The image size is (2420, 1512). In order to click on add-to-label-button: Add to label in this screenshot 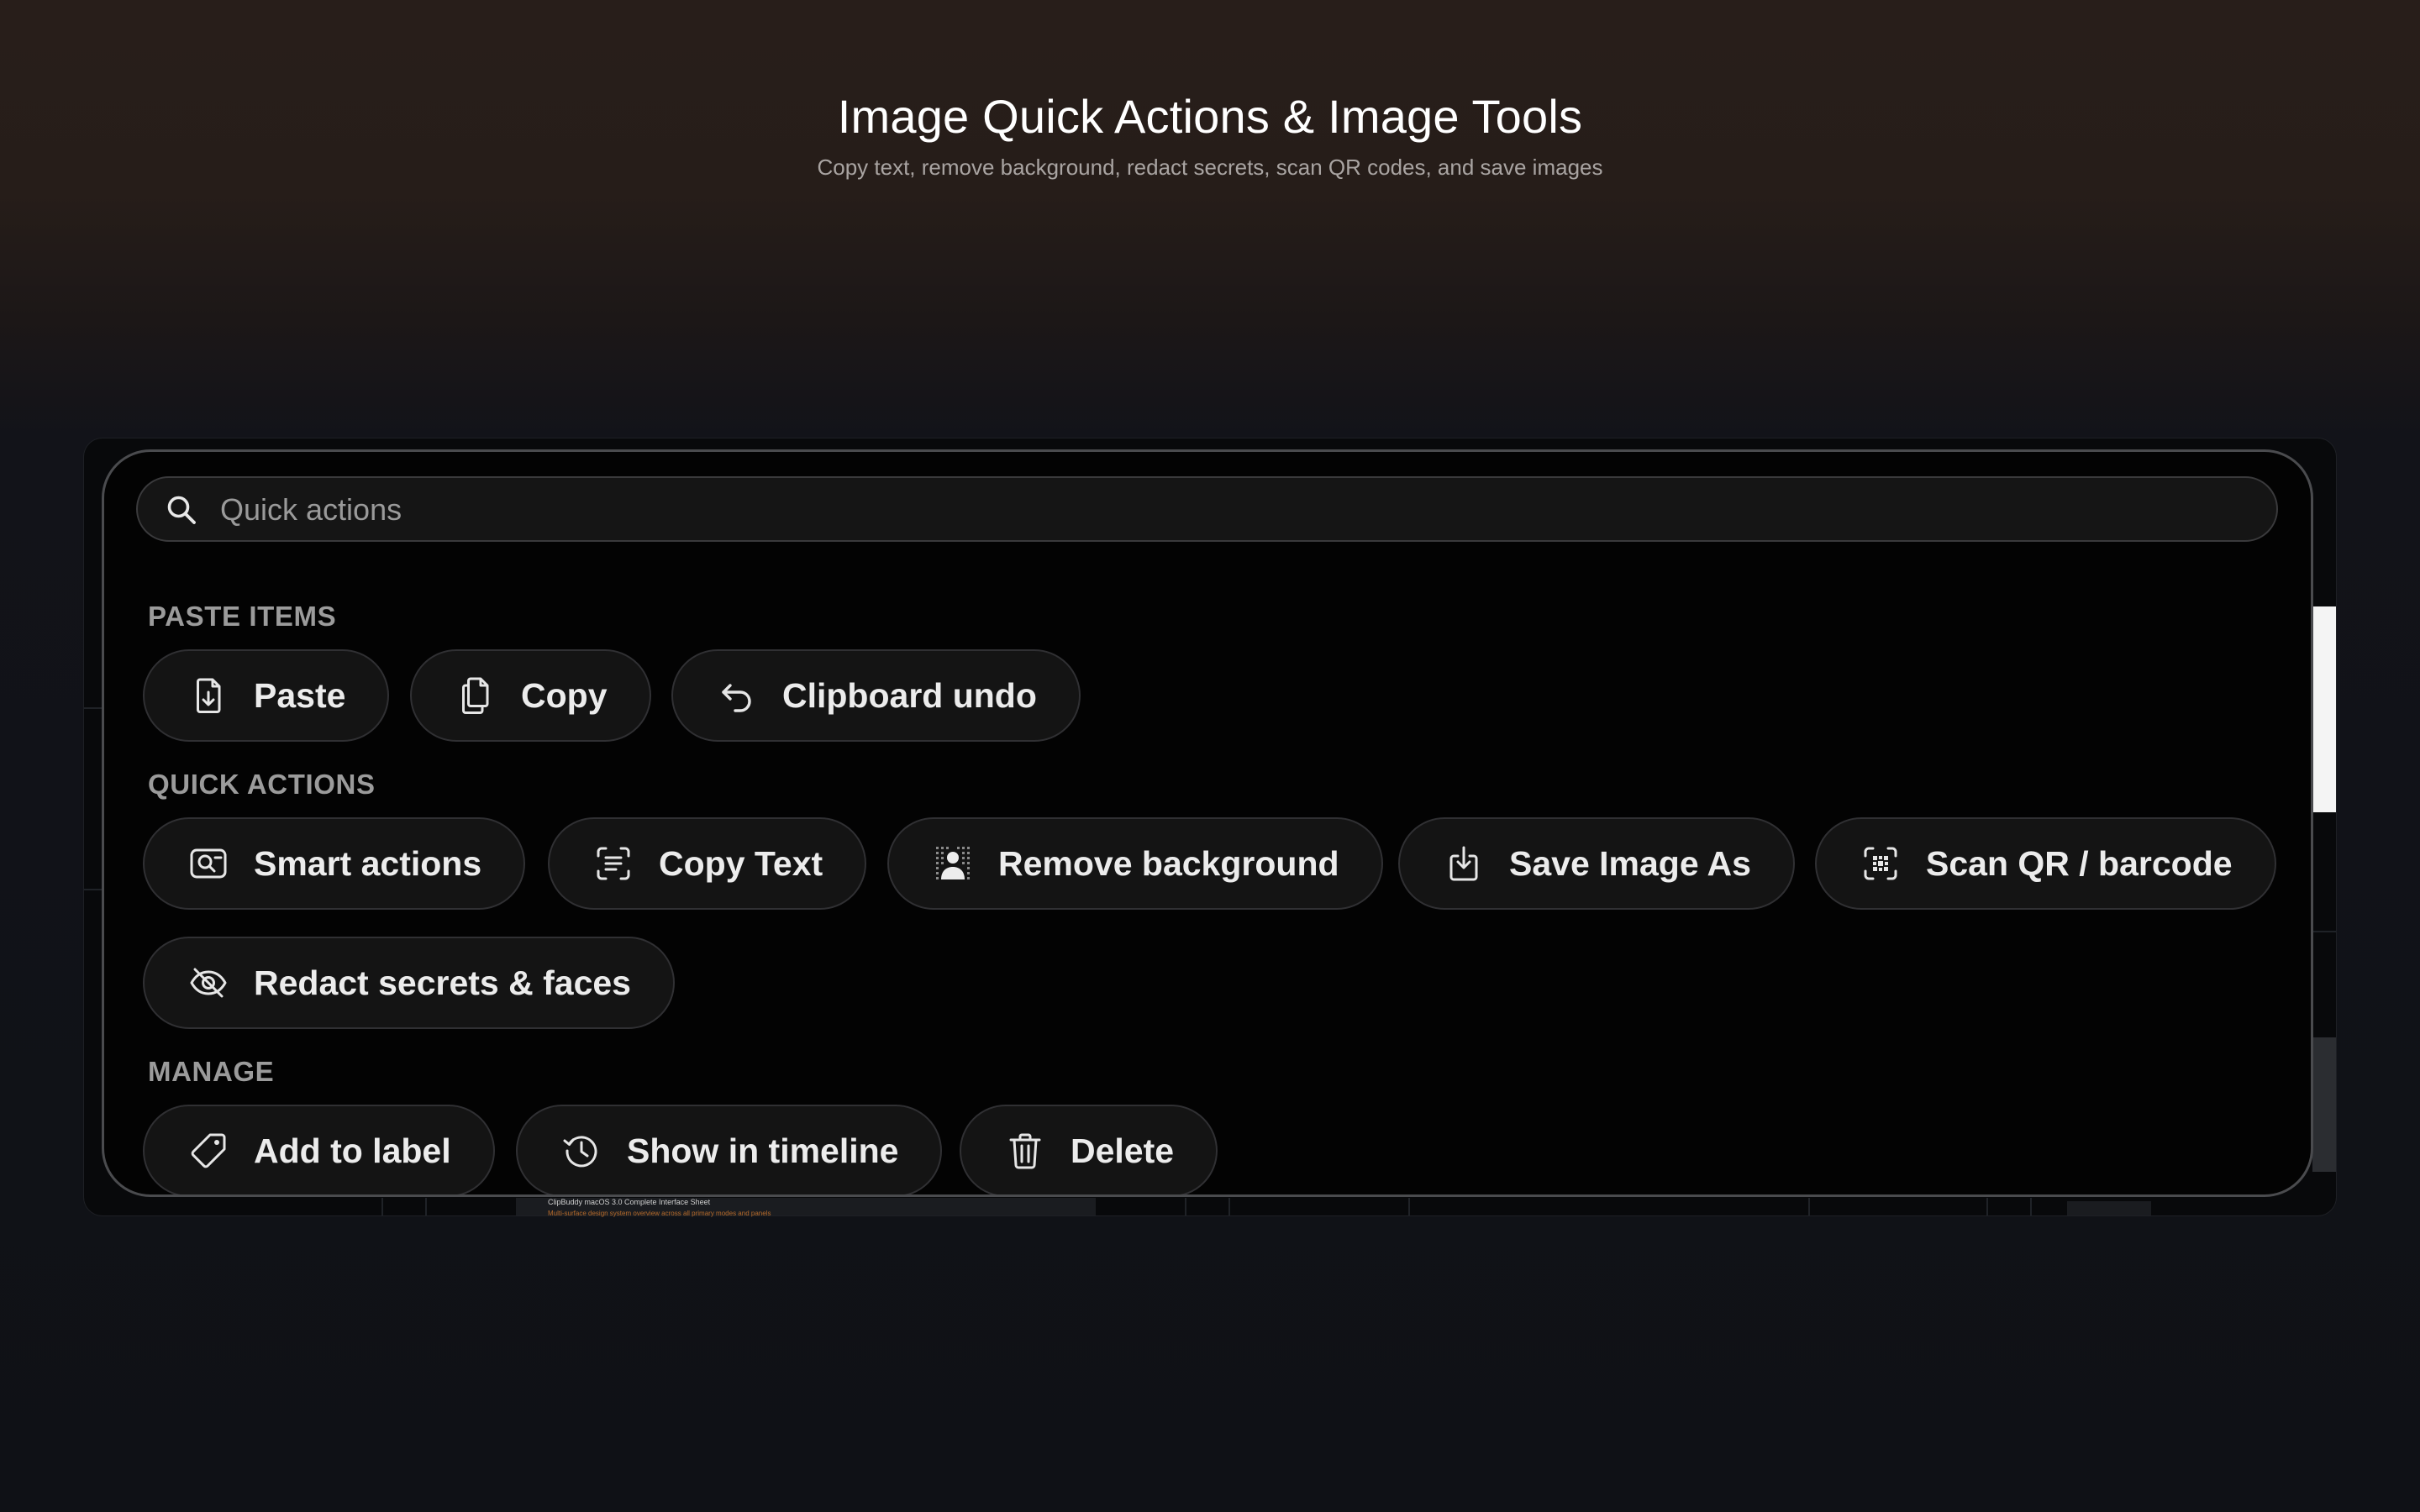, I will do `click(319, 1149)`.